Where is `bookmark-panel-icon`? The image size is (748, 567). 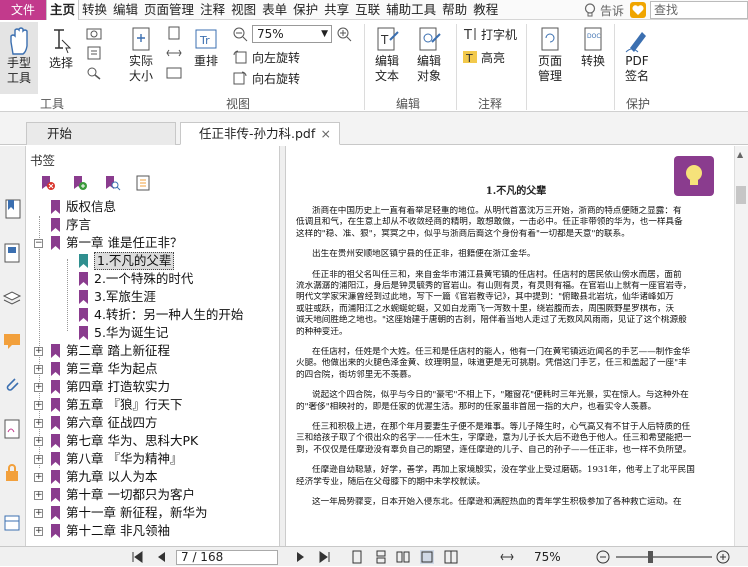 bookmark-panel-icon is located at coordinates (12, 209).